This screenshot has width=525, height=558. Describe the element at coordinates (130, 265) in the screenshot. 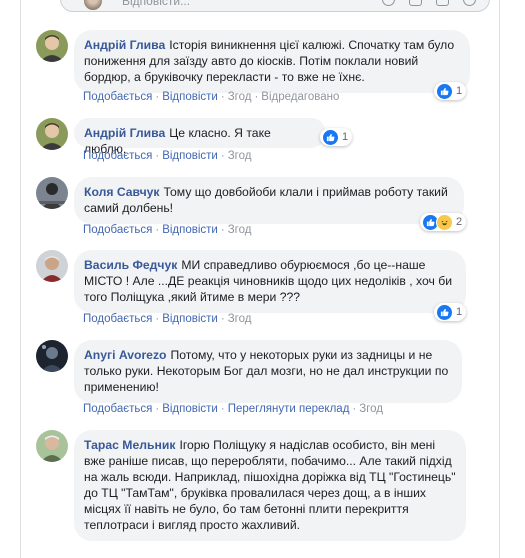

I see `comment-author: Василь Федчук` at that location.